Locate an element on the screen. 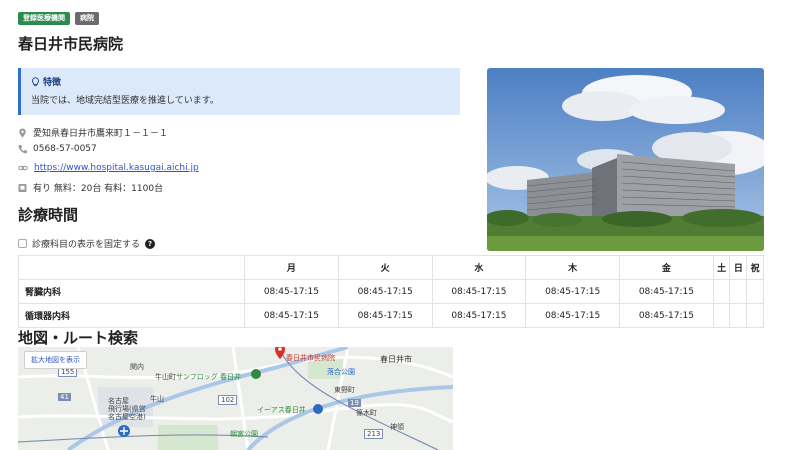  badge-group: 登録医療機関 病院 is located at coordinates (58, 18).